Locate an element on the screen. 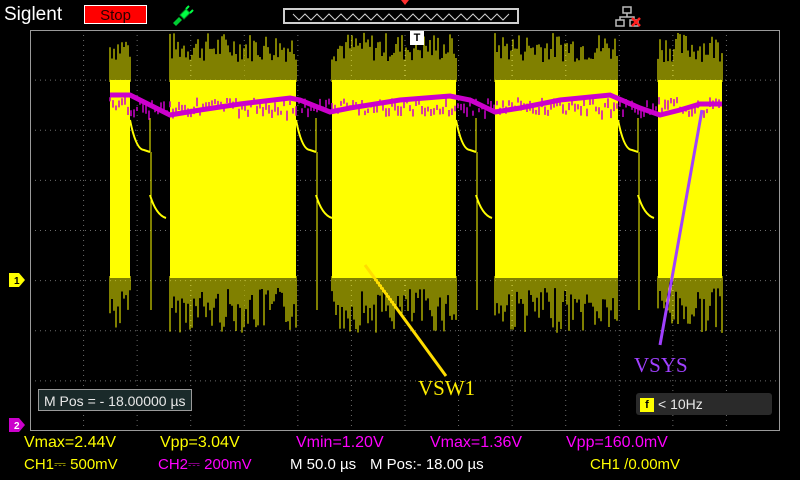 This screenshot has height=480, width=800. vsys-annotation: VSYS is located at coordinates (661, 365).